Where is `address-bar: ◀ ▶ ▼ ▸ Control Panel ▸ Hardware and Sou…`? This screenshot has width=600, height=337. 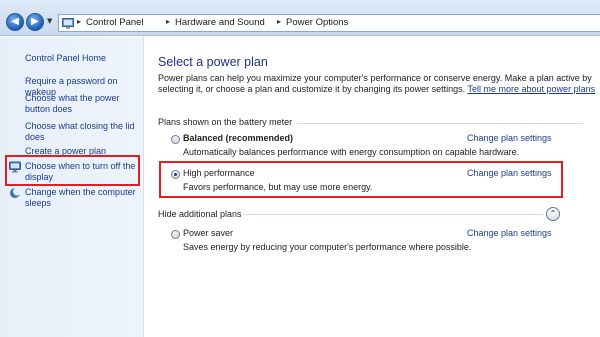
address-bar: ◀ ▶ ▼ ▸ Control Panel ▸ Hardware and Sou… is located at coordinates (300, 18).